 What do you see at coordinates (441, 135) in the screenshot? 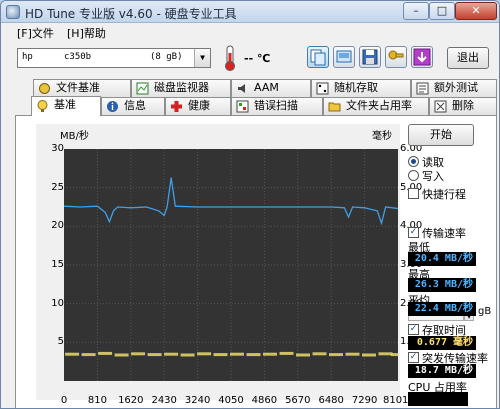
I see `start-button: 开始` at bounding box center [441, 135].